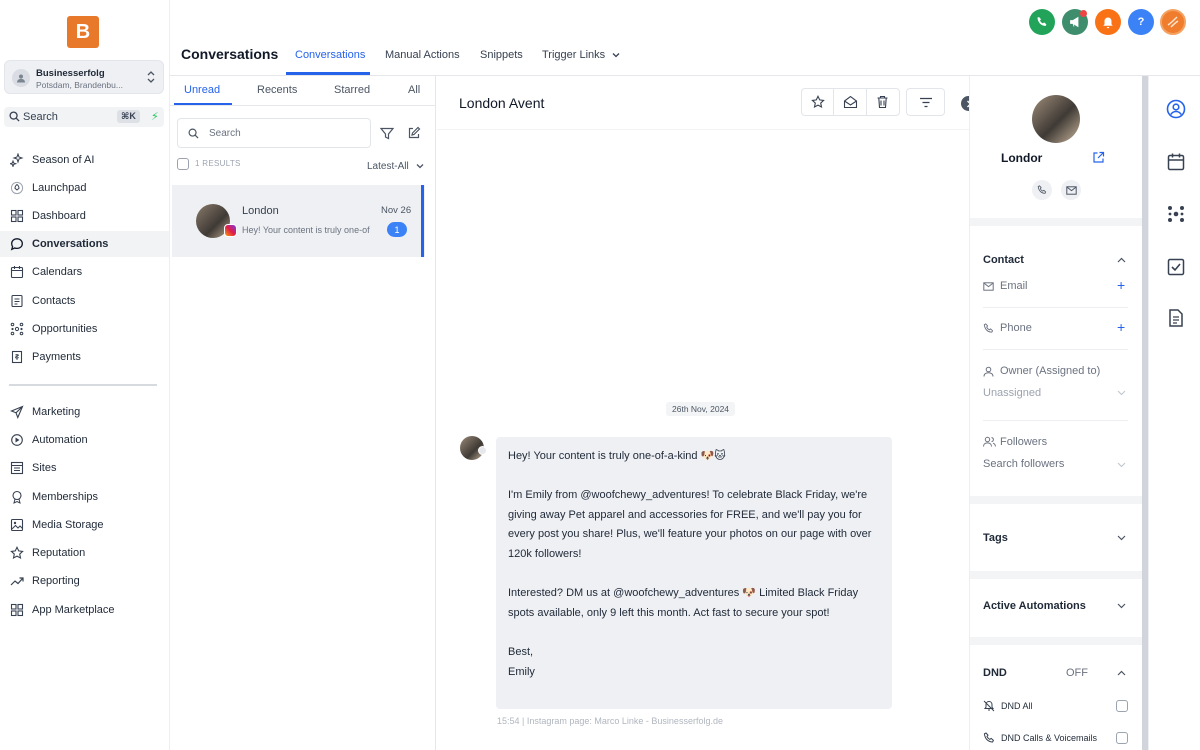  I want to click on sidebar-item-automation: Automation, so click(84, 440).